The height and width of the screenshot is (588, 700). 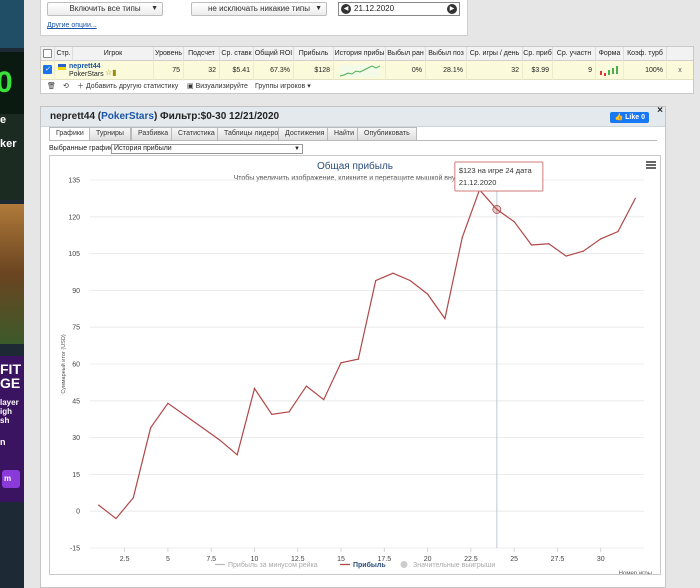 What do you see at coordinates (64, 54) in the screenshot?
I see `col-header: Стр.` at bounding box center [64, 54].